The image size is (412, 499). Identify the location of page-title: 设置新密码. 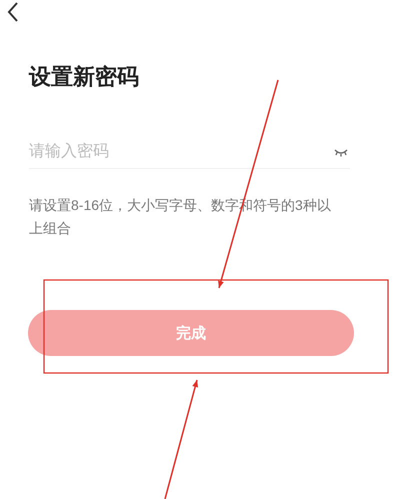
(84, 77).